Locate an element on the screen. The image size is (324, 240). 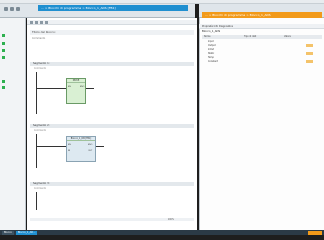
insert-box-icon is located at coordinates (41, 22).